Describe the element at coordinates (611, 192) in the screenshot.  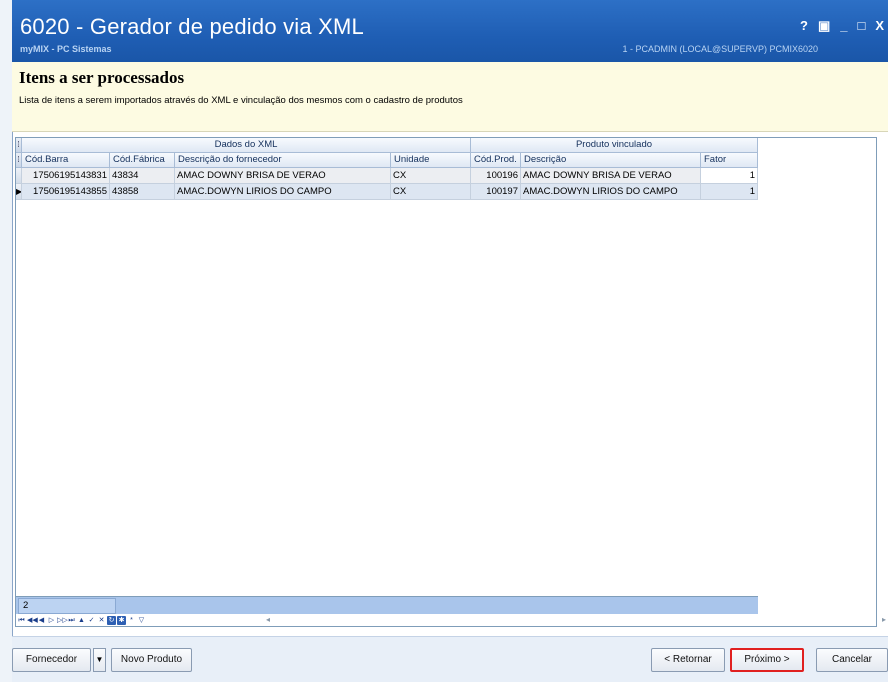
I see `cell-descricao: AMAC.DOWYN LIRIOS DO CAMPO` at that location.